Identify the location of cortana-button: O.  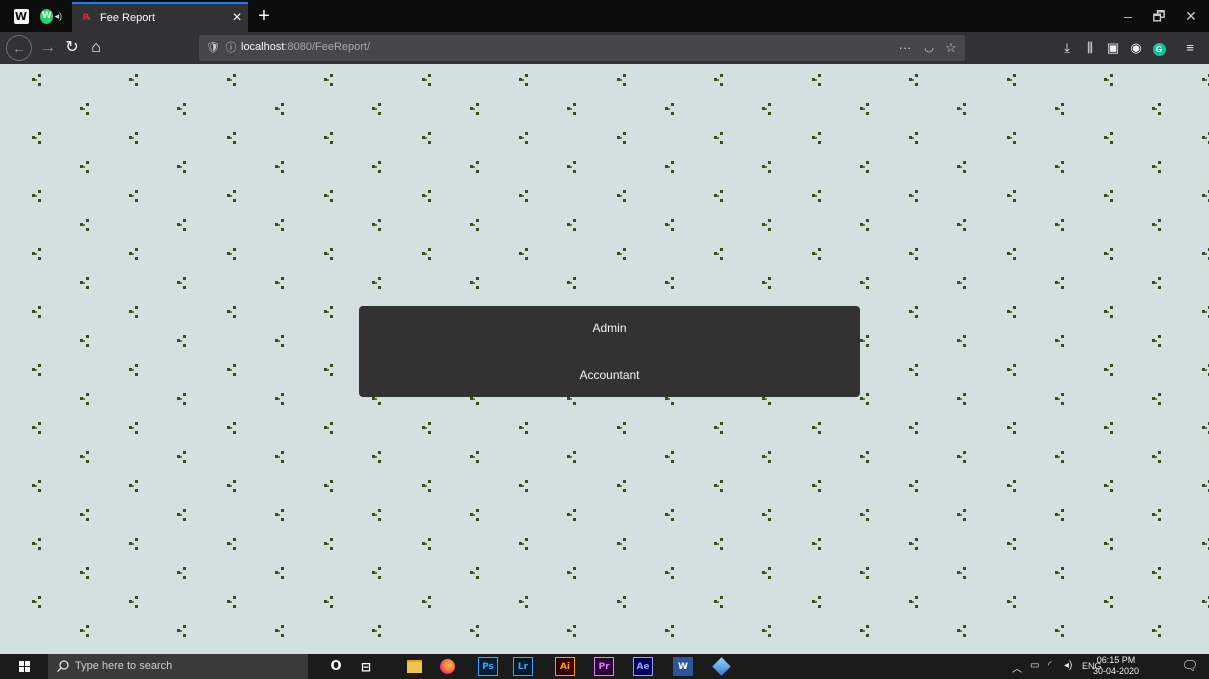
(336, 666).